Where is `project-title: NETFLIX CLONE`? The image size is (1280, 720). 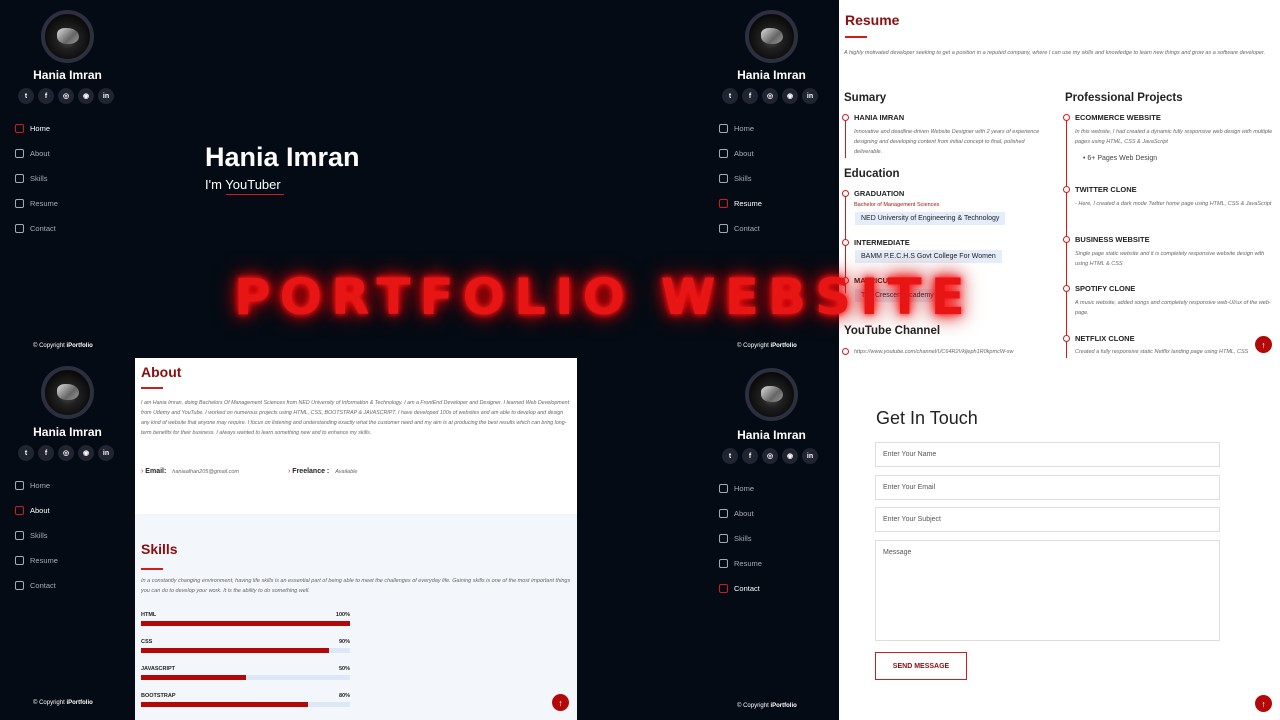
project-title: NETFLIX CLONE is located at coordinates (1105, 338).